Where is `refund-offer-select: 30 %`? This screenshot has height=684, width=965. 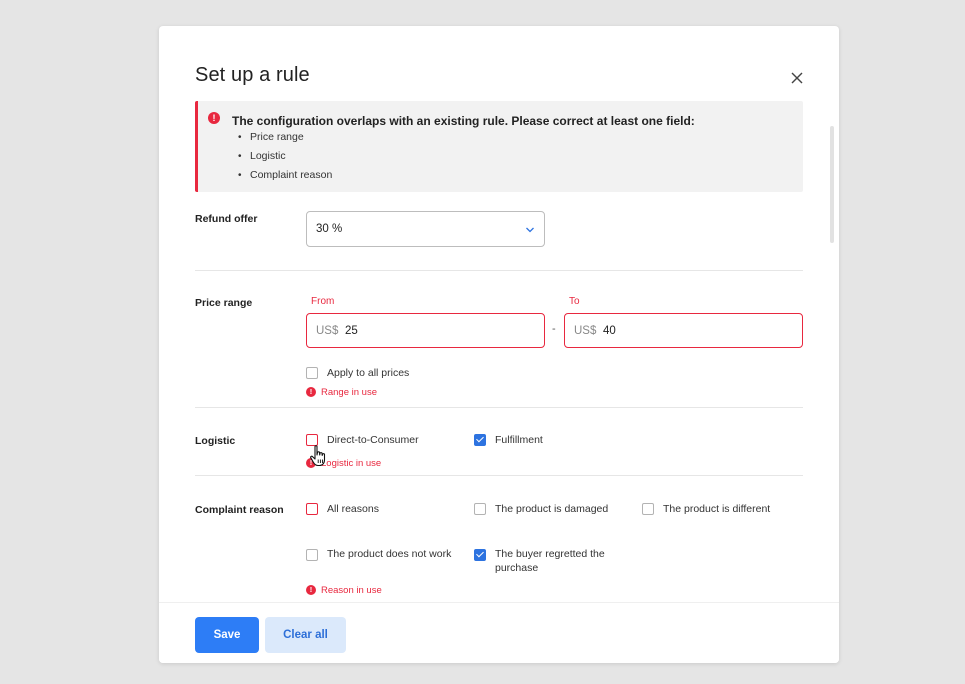
refund-offer-select: 30 % is located at coordinates (425, 229).